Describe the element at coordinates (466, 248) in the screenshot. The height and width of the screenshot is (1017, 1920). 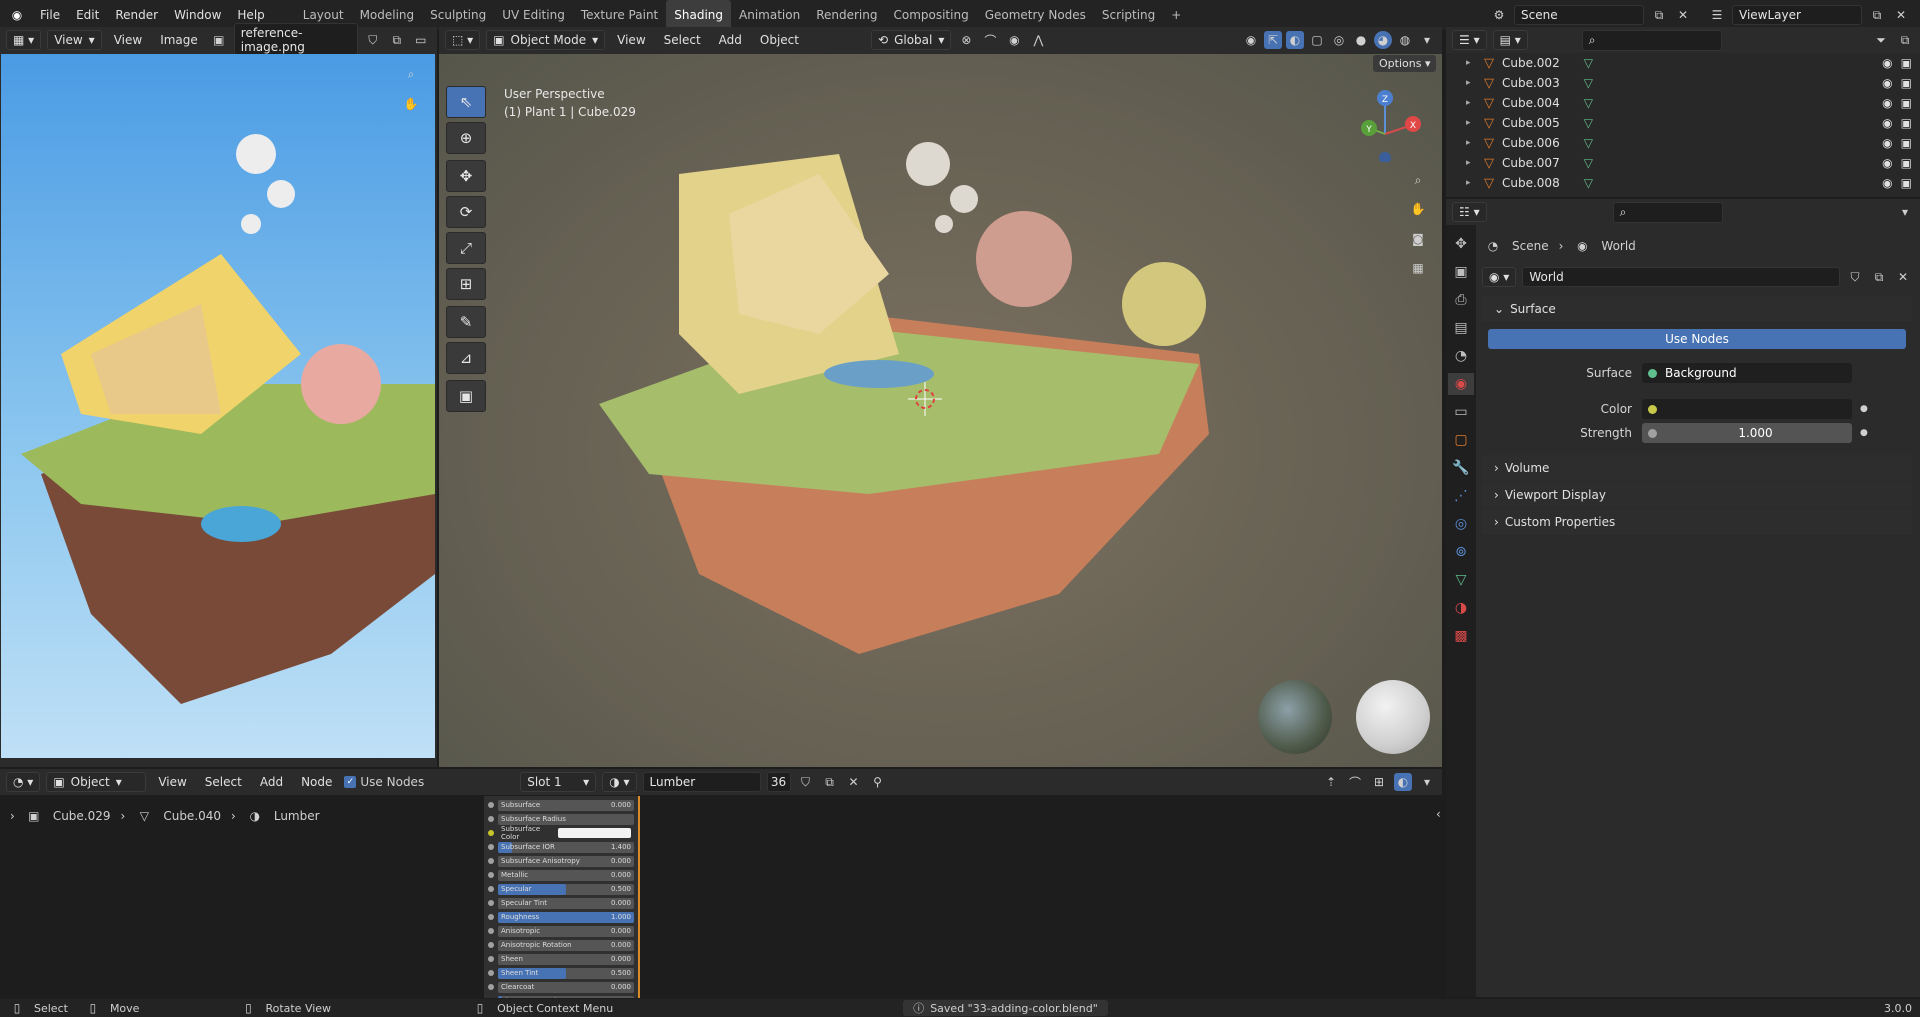
I see `scale-tool: ⤢` at that location.